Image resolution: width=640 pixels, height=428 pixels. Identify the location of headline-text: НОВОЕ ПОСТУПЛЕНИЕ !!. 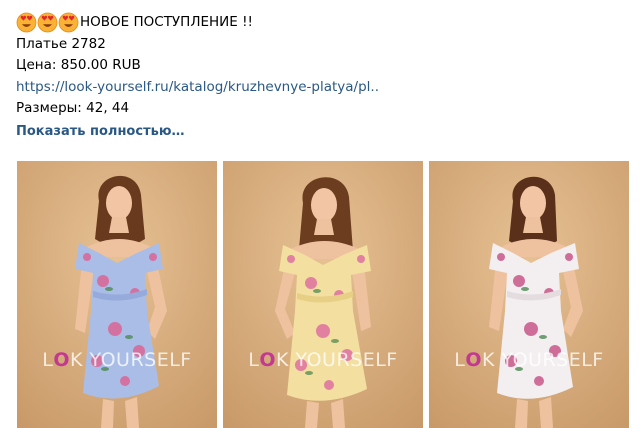
(166, 22).